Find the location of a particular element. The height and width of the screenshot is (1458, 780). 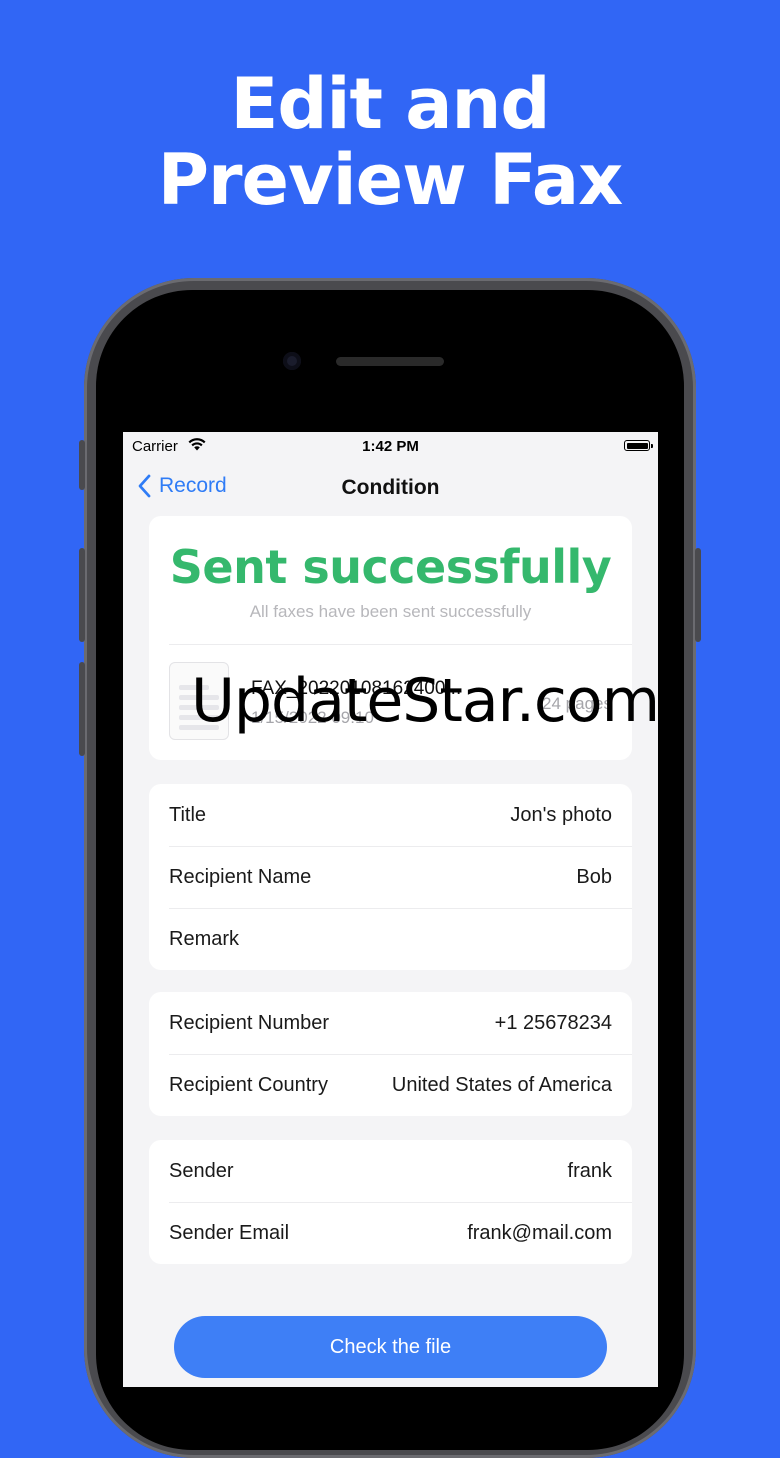

recipient-name-value: Bob is located at coordinates (594, 876).